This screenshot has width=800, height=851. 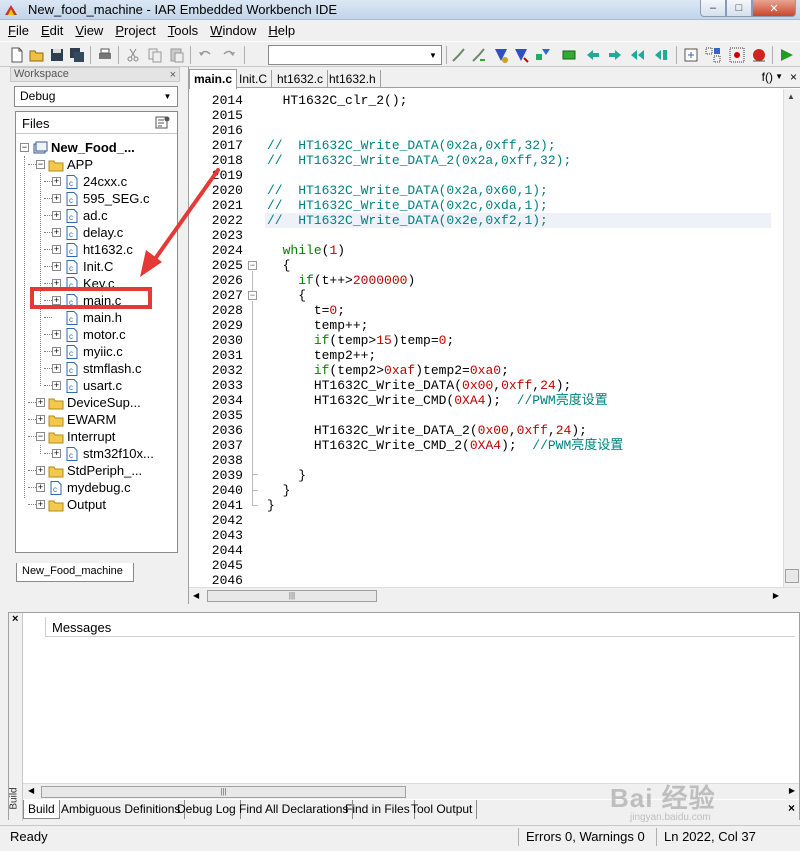 I want to click on workspace-tab-new-food-machine: New_Food_machine, so click(x=75, y=572).